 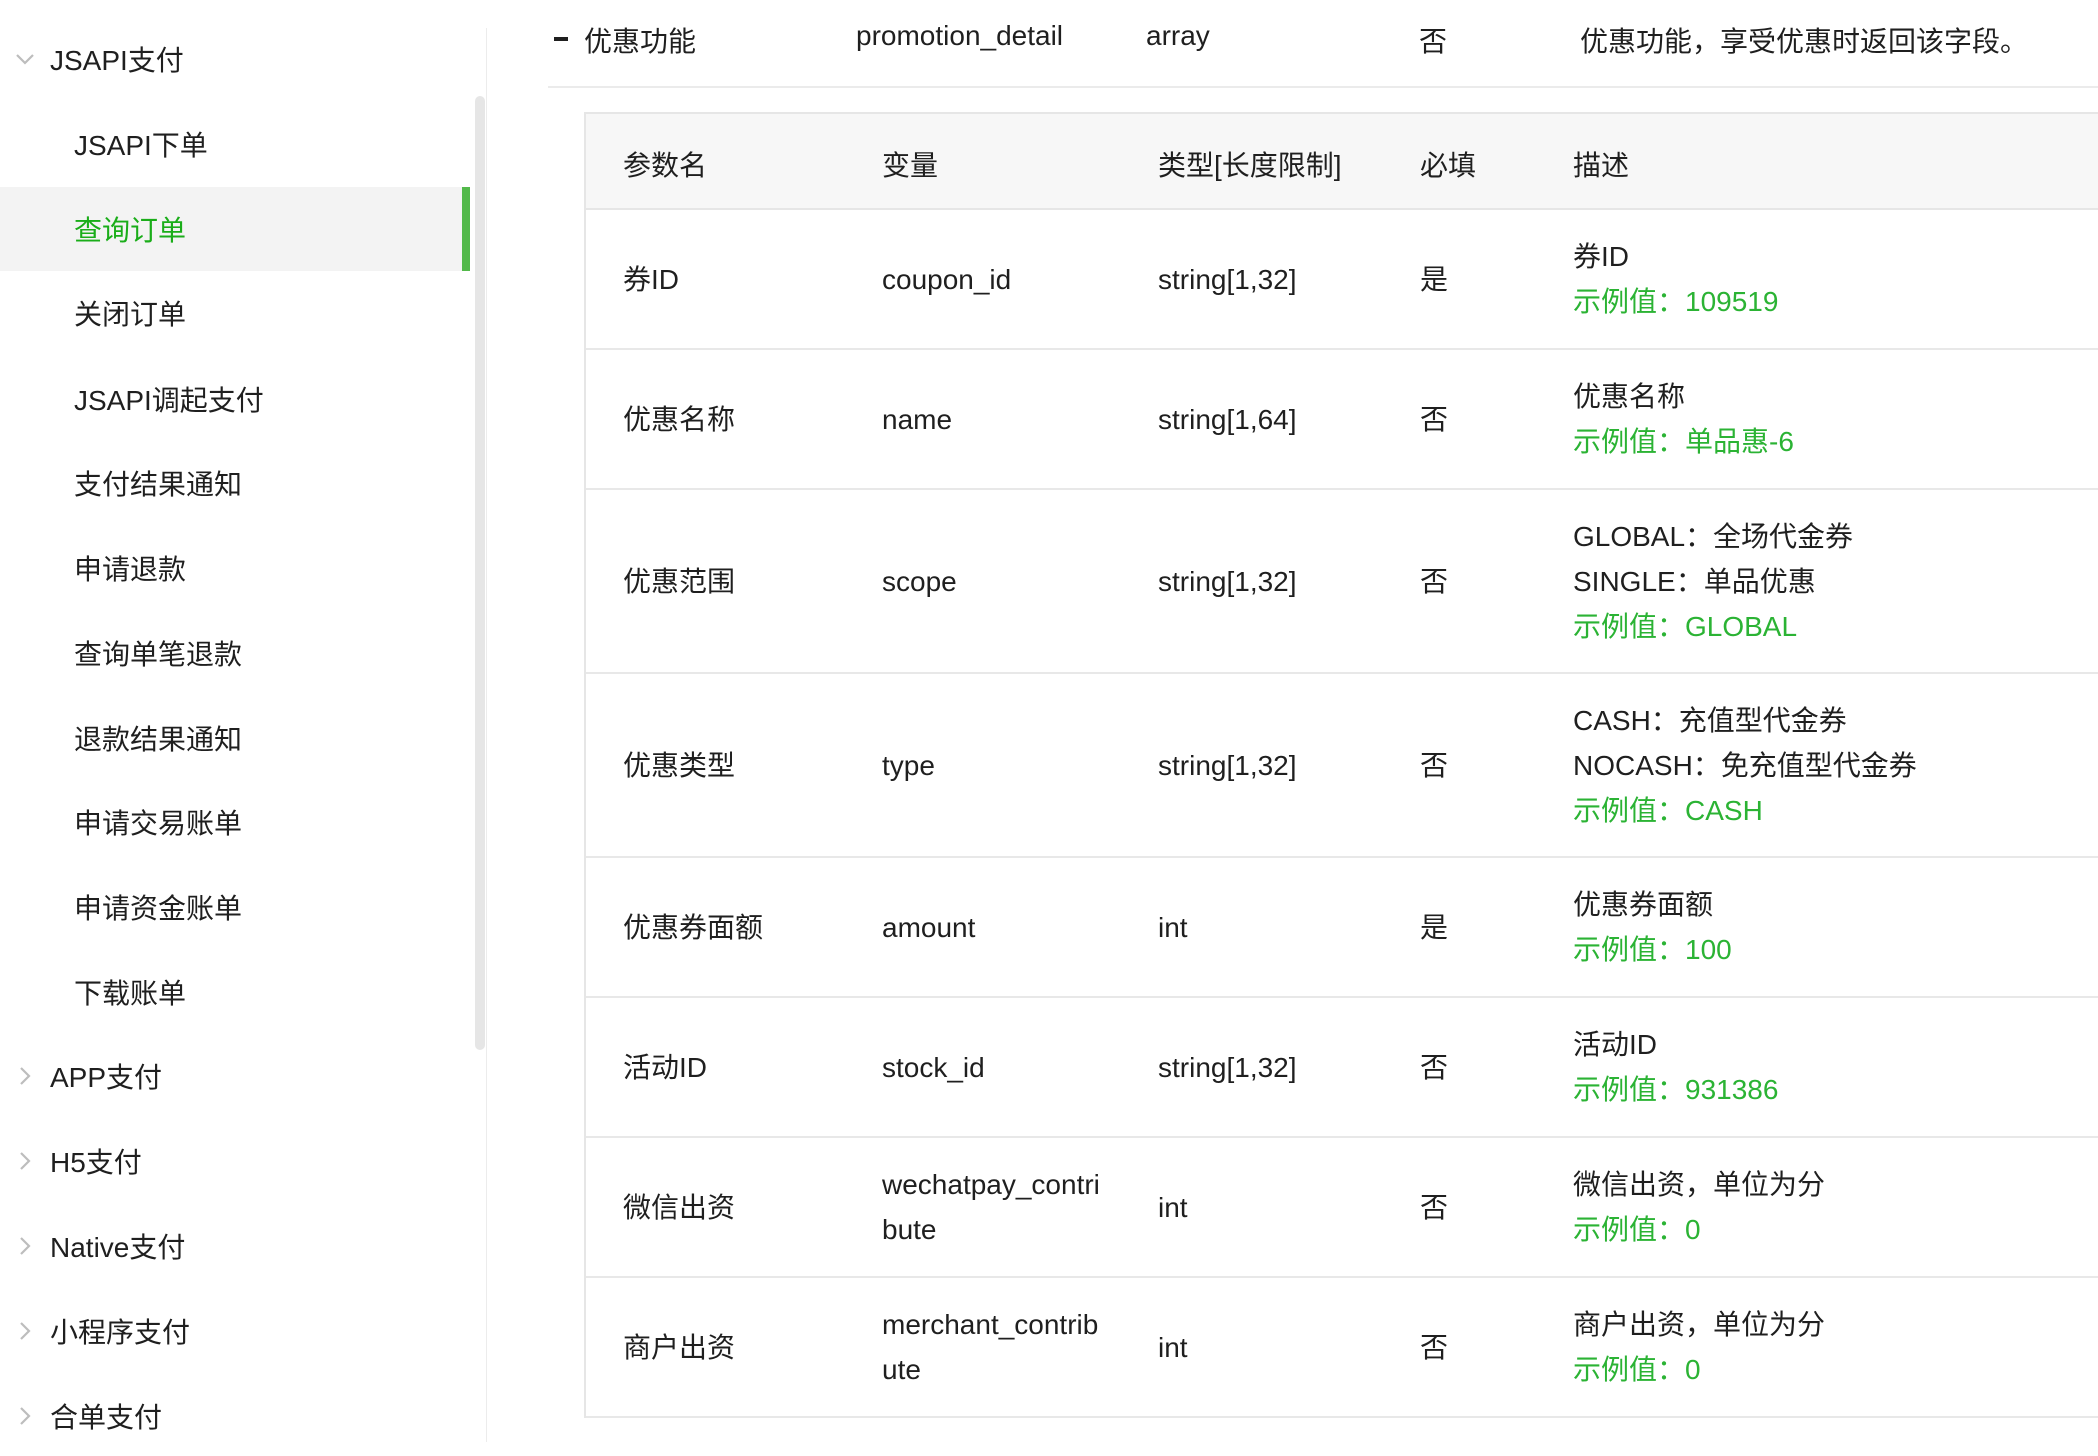 I want to click on desc-line: SINGLE：单品优惠, so click(x=1694, y=581).